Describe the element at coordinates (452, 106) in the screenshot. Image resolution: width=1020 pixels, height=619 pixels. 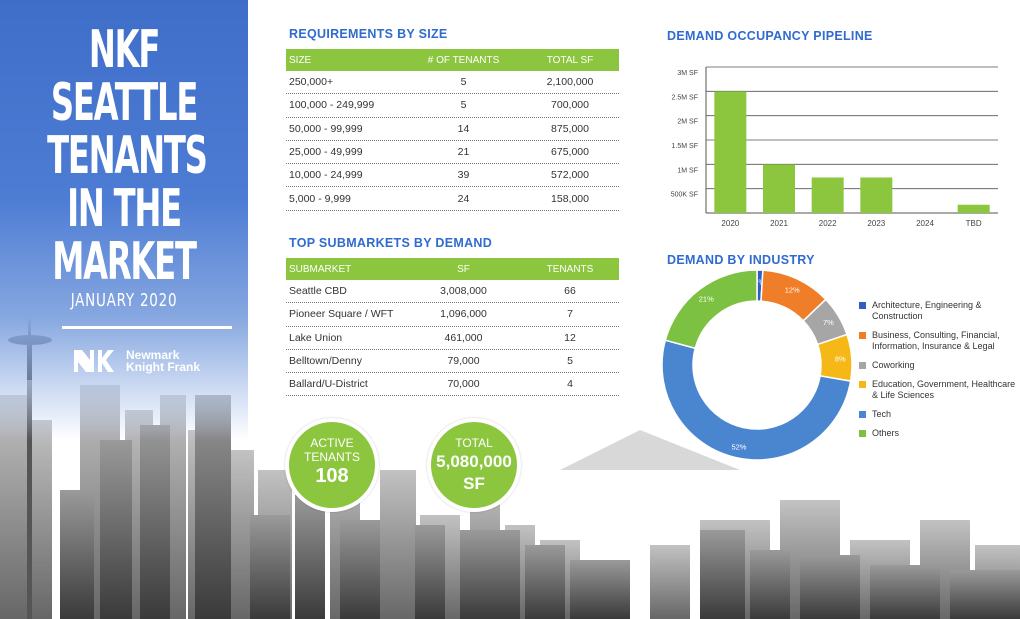
I see `requirements-row: 100,000 - 249,999 5 700,000` at that location.